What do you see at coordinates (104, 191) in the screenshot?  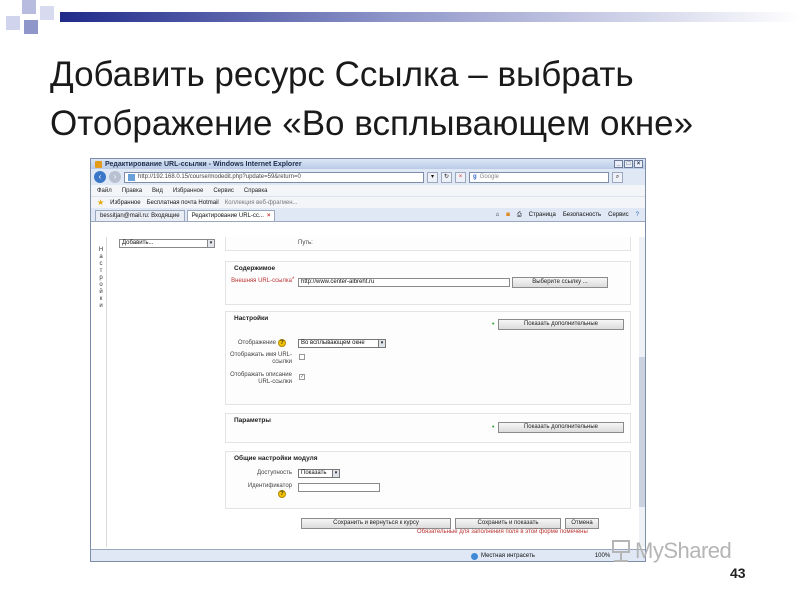 I see `menu-file: Файл` at bounding box center [104, 191].